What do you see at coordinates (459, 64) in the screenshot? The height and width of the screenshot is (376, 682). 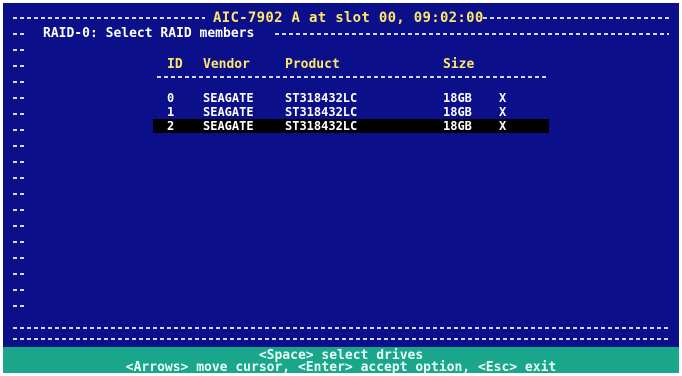 I see `column-header-size: Size` at bounding box center [459, 64].